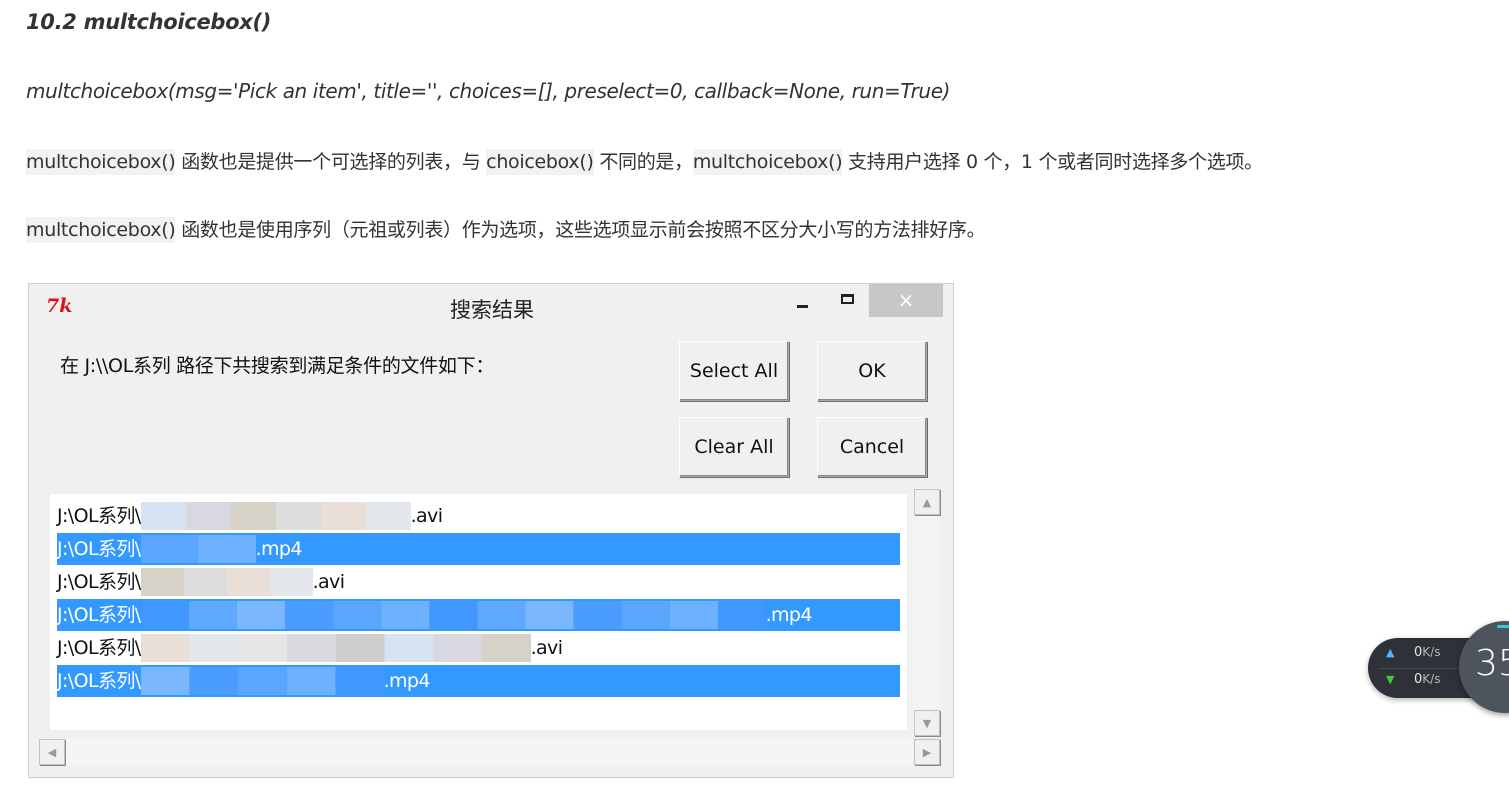 This screenshot has height=798, width=1509. Describe the element at coordinates (1413, 679) in the screenshot. I see `download-speed: ▼ 0K/s` at that location.